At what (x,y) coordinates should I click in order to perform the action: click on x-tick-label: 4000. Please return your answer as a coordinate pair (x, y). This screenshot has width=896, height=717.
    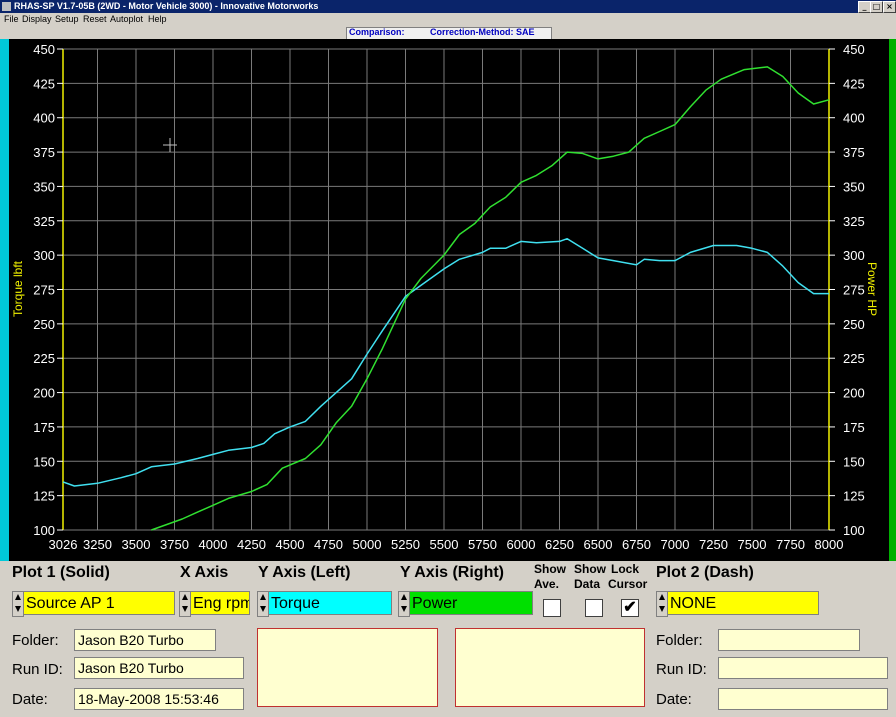
    Looking at the image, I should click on (213, 544).